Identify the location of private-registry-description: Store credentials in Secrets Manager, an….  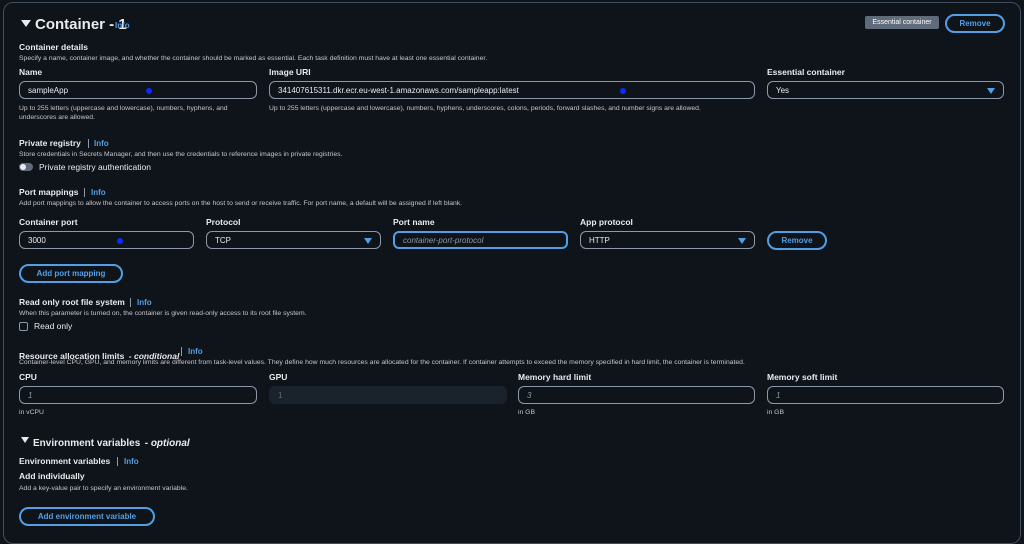
(181, 154).